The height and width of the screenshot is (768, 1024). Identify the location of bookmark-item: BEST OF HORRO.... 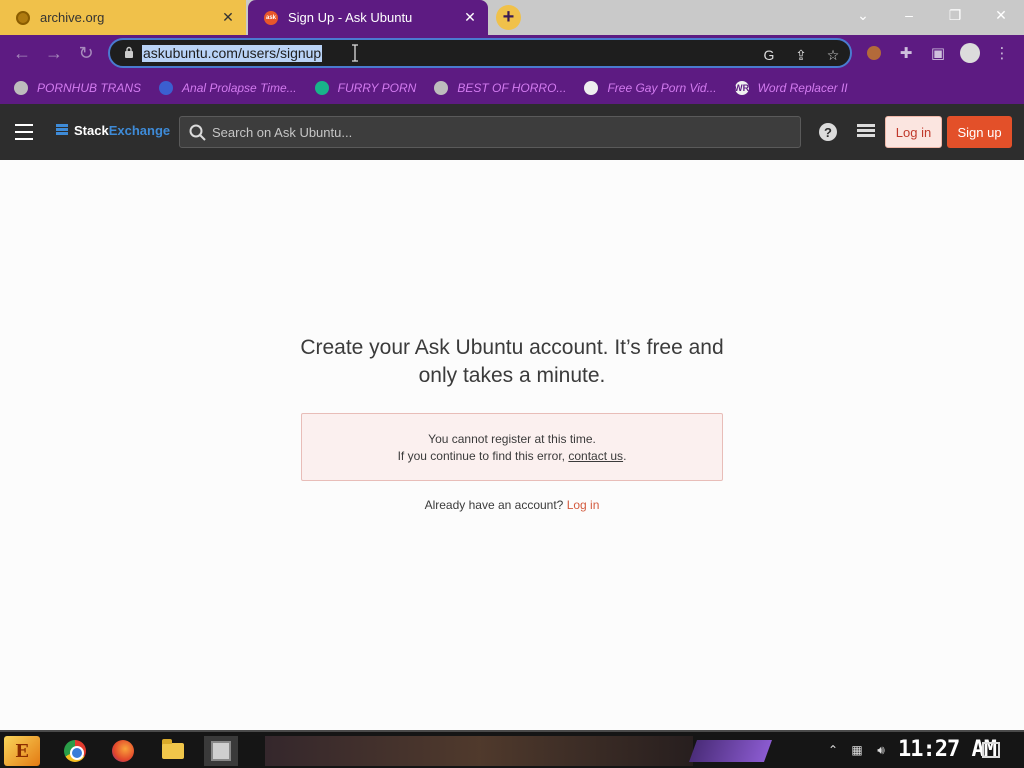
(500, 87).